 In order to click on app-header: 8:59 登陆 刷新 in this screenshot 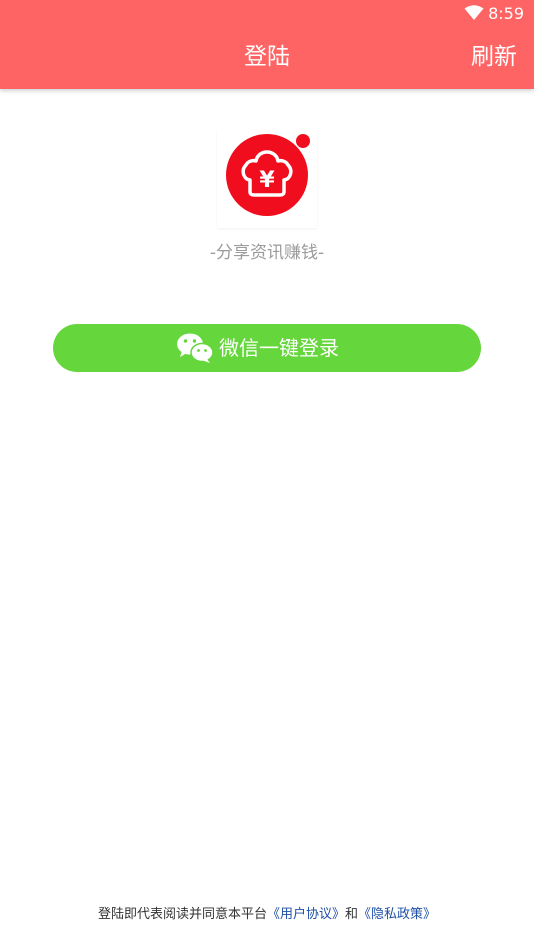, I will do `click(267, 44)`.